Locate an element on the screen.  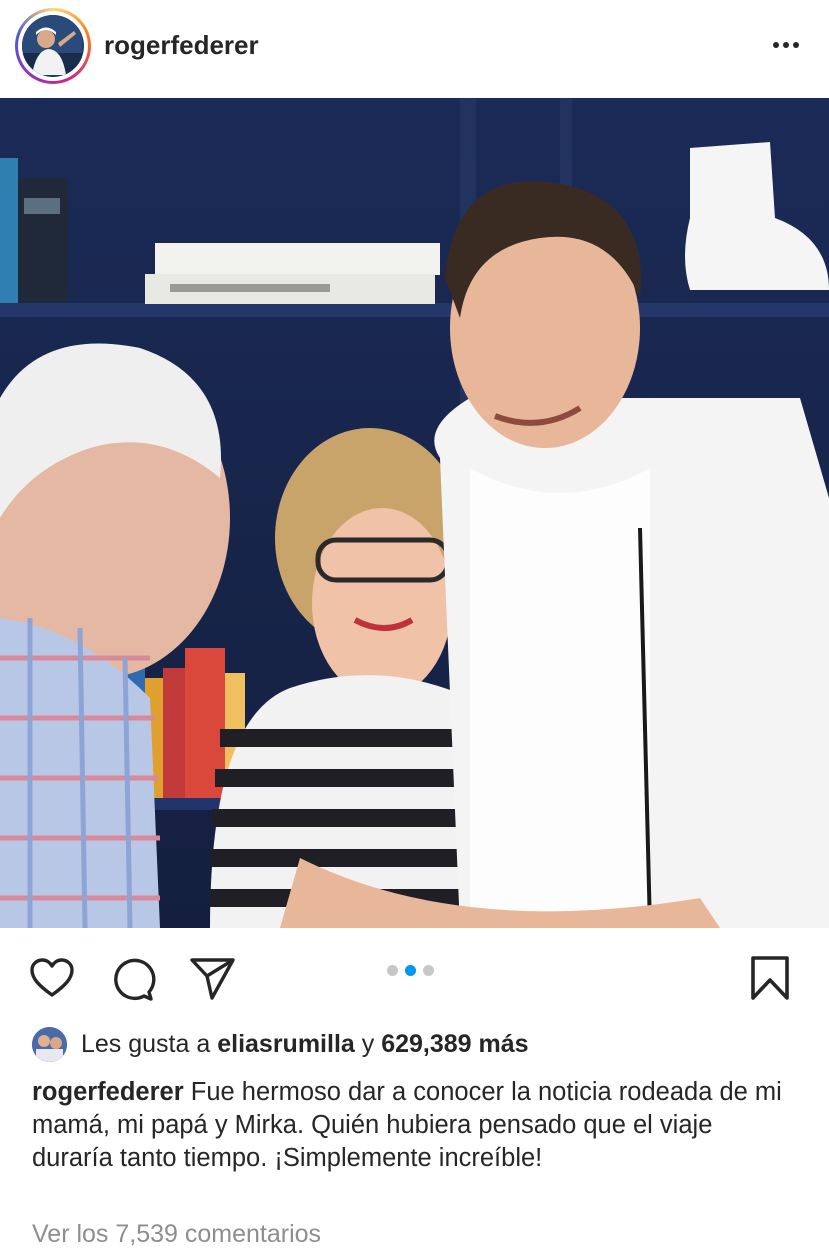
view-comments-link: Ver los 7,539 comentarios is located at coordinates (176, 1234).